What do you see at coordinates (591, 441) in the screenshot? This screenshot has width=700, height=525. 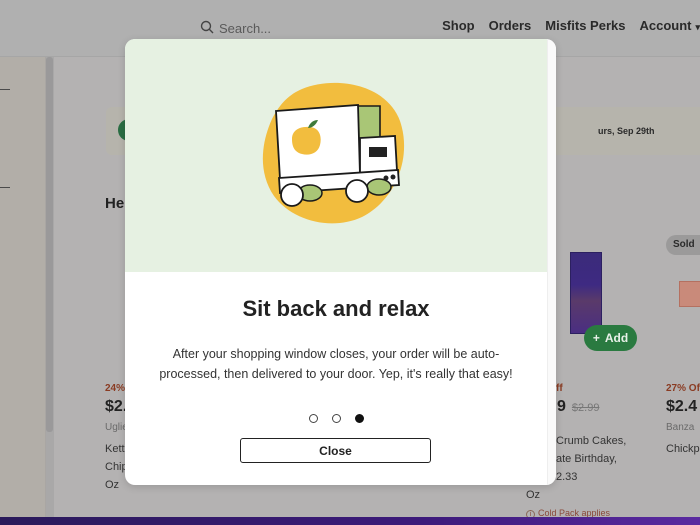 I see `product-name-line: Crumb Cakes,` at bounding box center [591, 441].